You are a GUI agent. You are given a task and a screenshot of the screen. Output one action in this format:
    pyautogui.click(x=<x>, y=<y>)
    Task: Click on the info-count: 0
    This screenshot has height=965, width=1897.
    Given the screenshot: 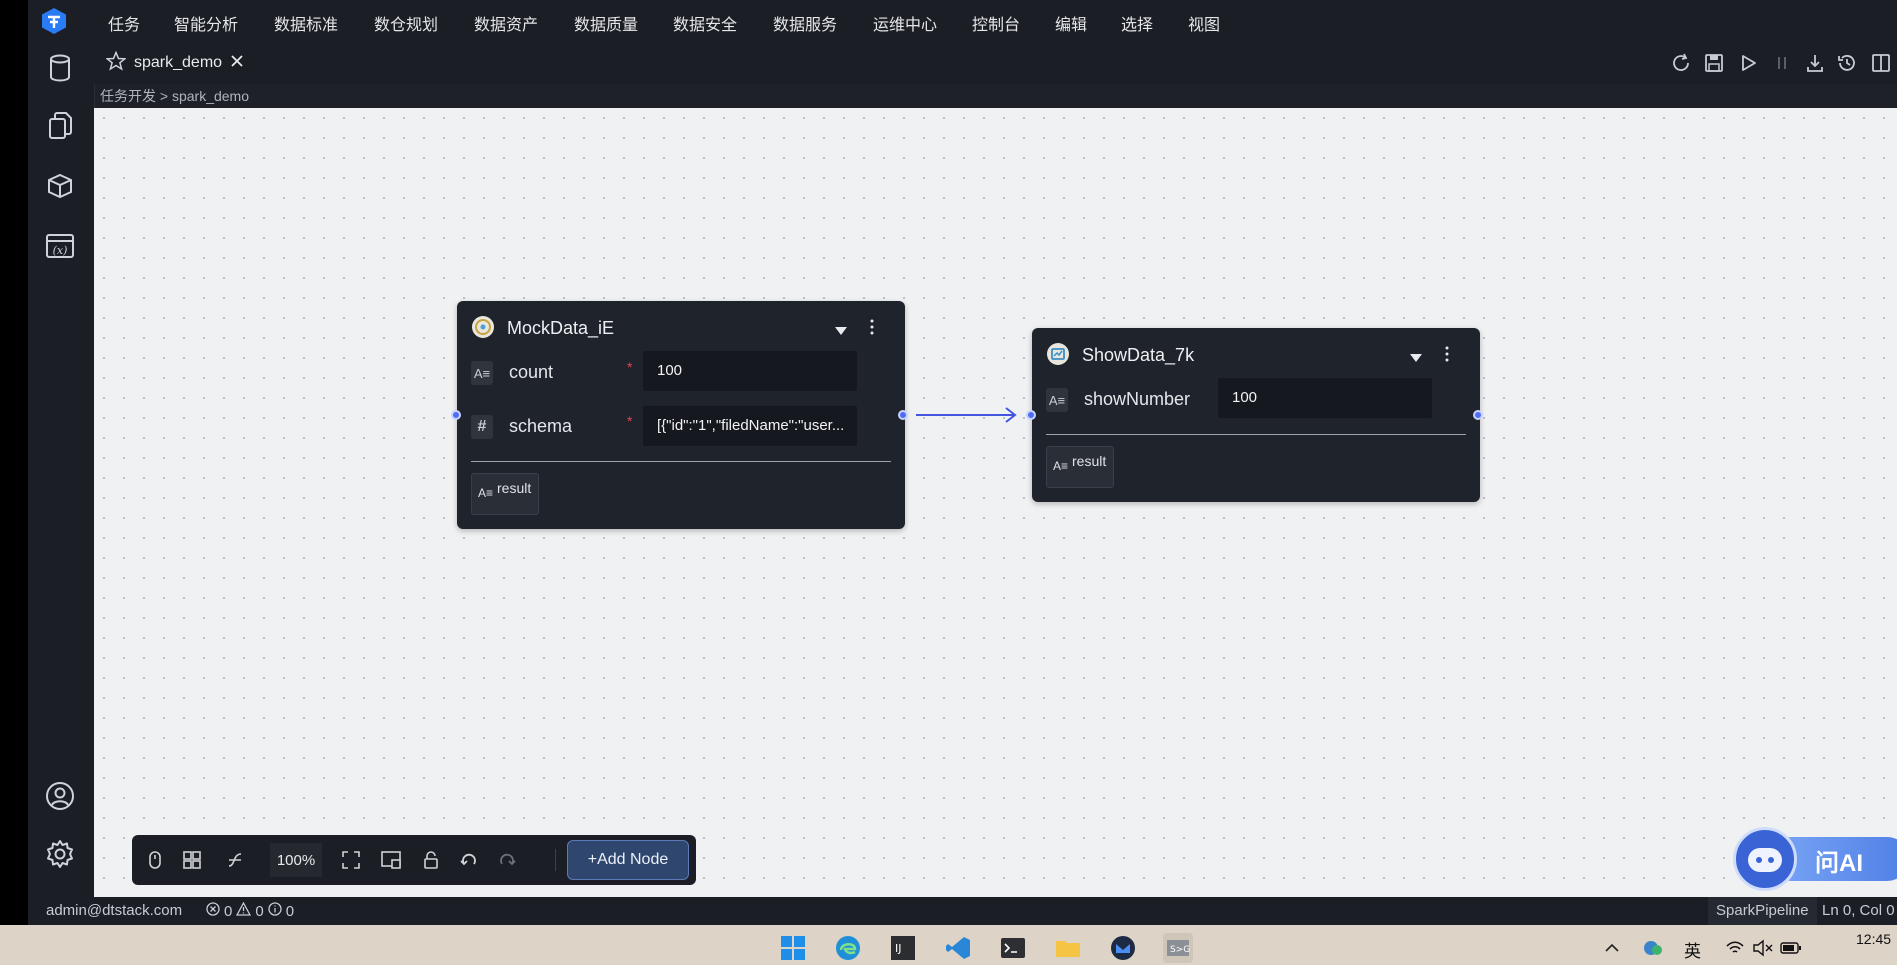 What is the action you would take?
    pyautogui.click(x=290, y=911)
    